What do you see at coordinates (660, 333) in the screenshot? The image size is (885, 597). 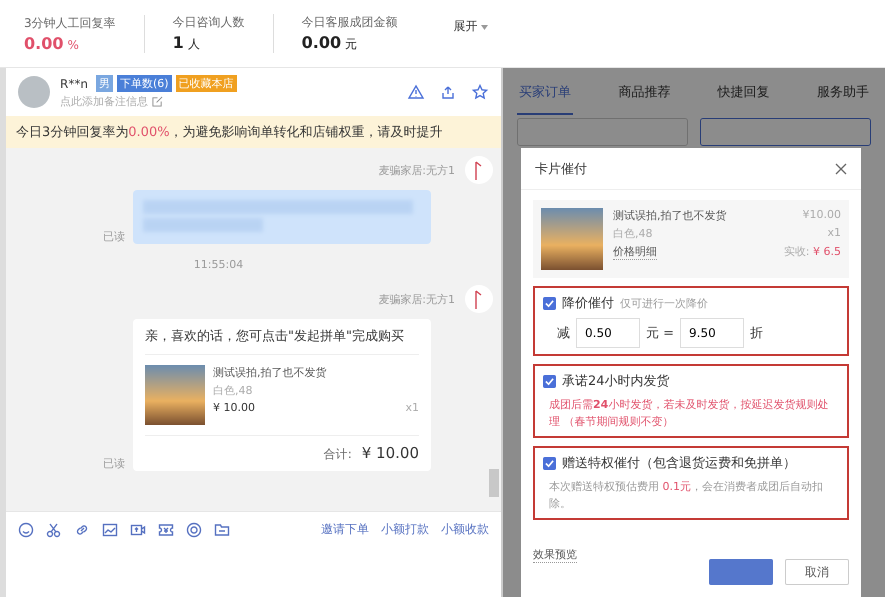 I see `unit-label: 元 =` at bounding box center [660, 333].